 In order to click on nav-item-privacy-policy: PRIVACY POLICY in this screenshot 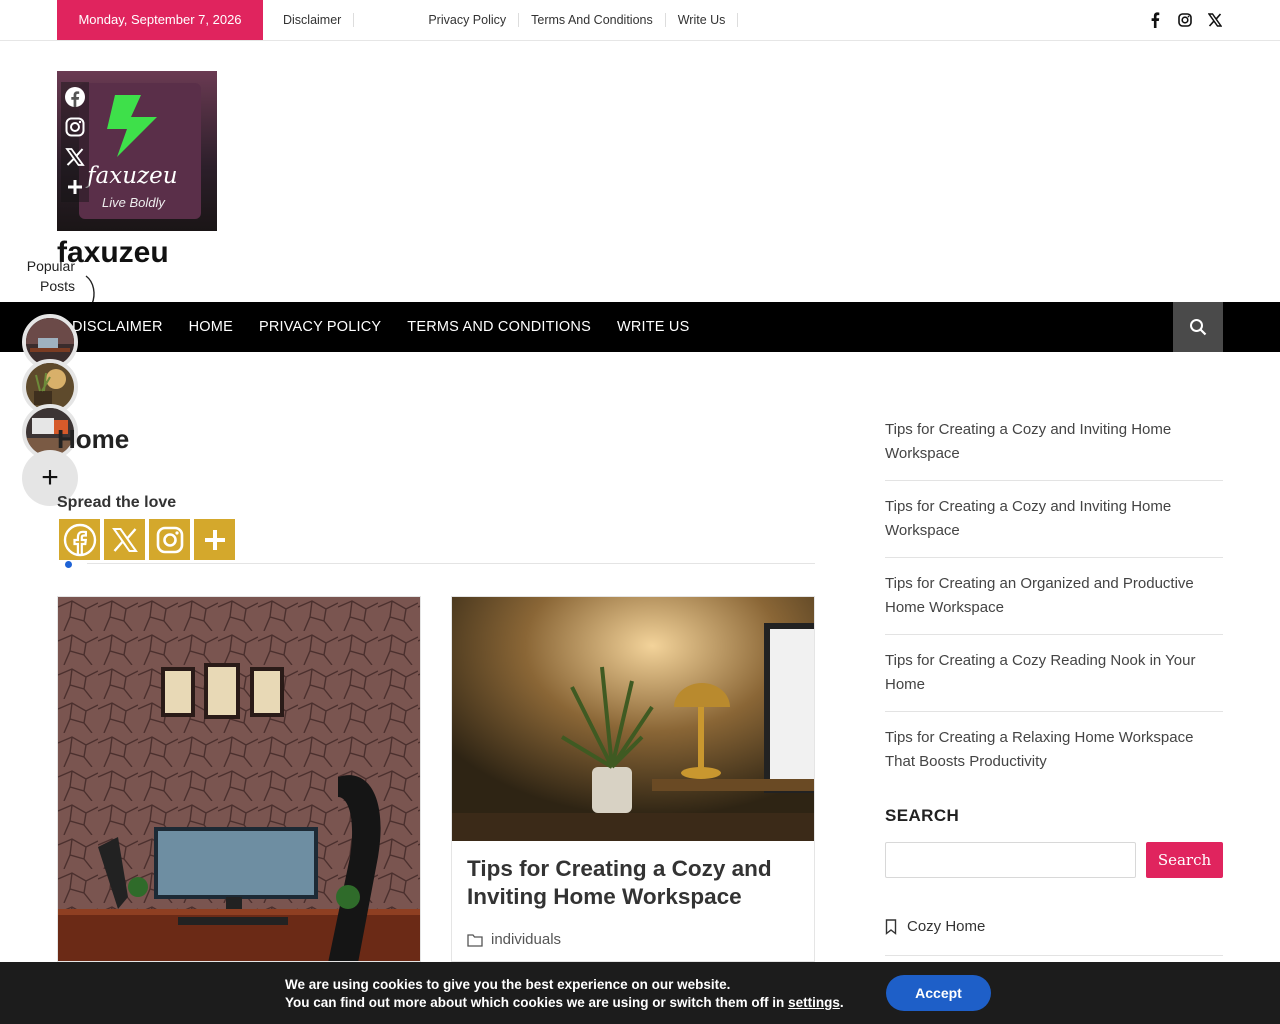, I will do `click(320, 327)`.